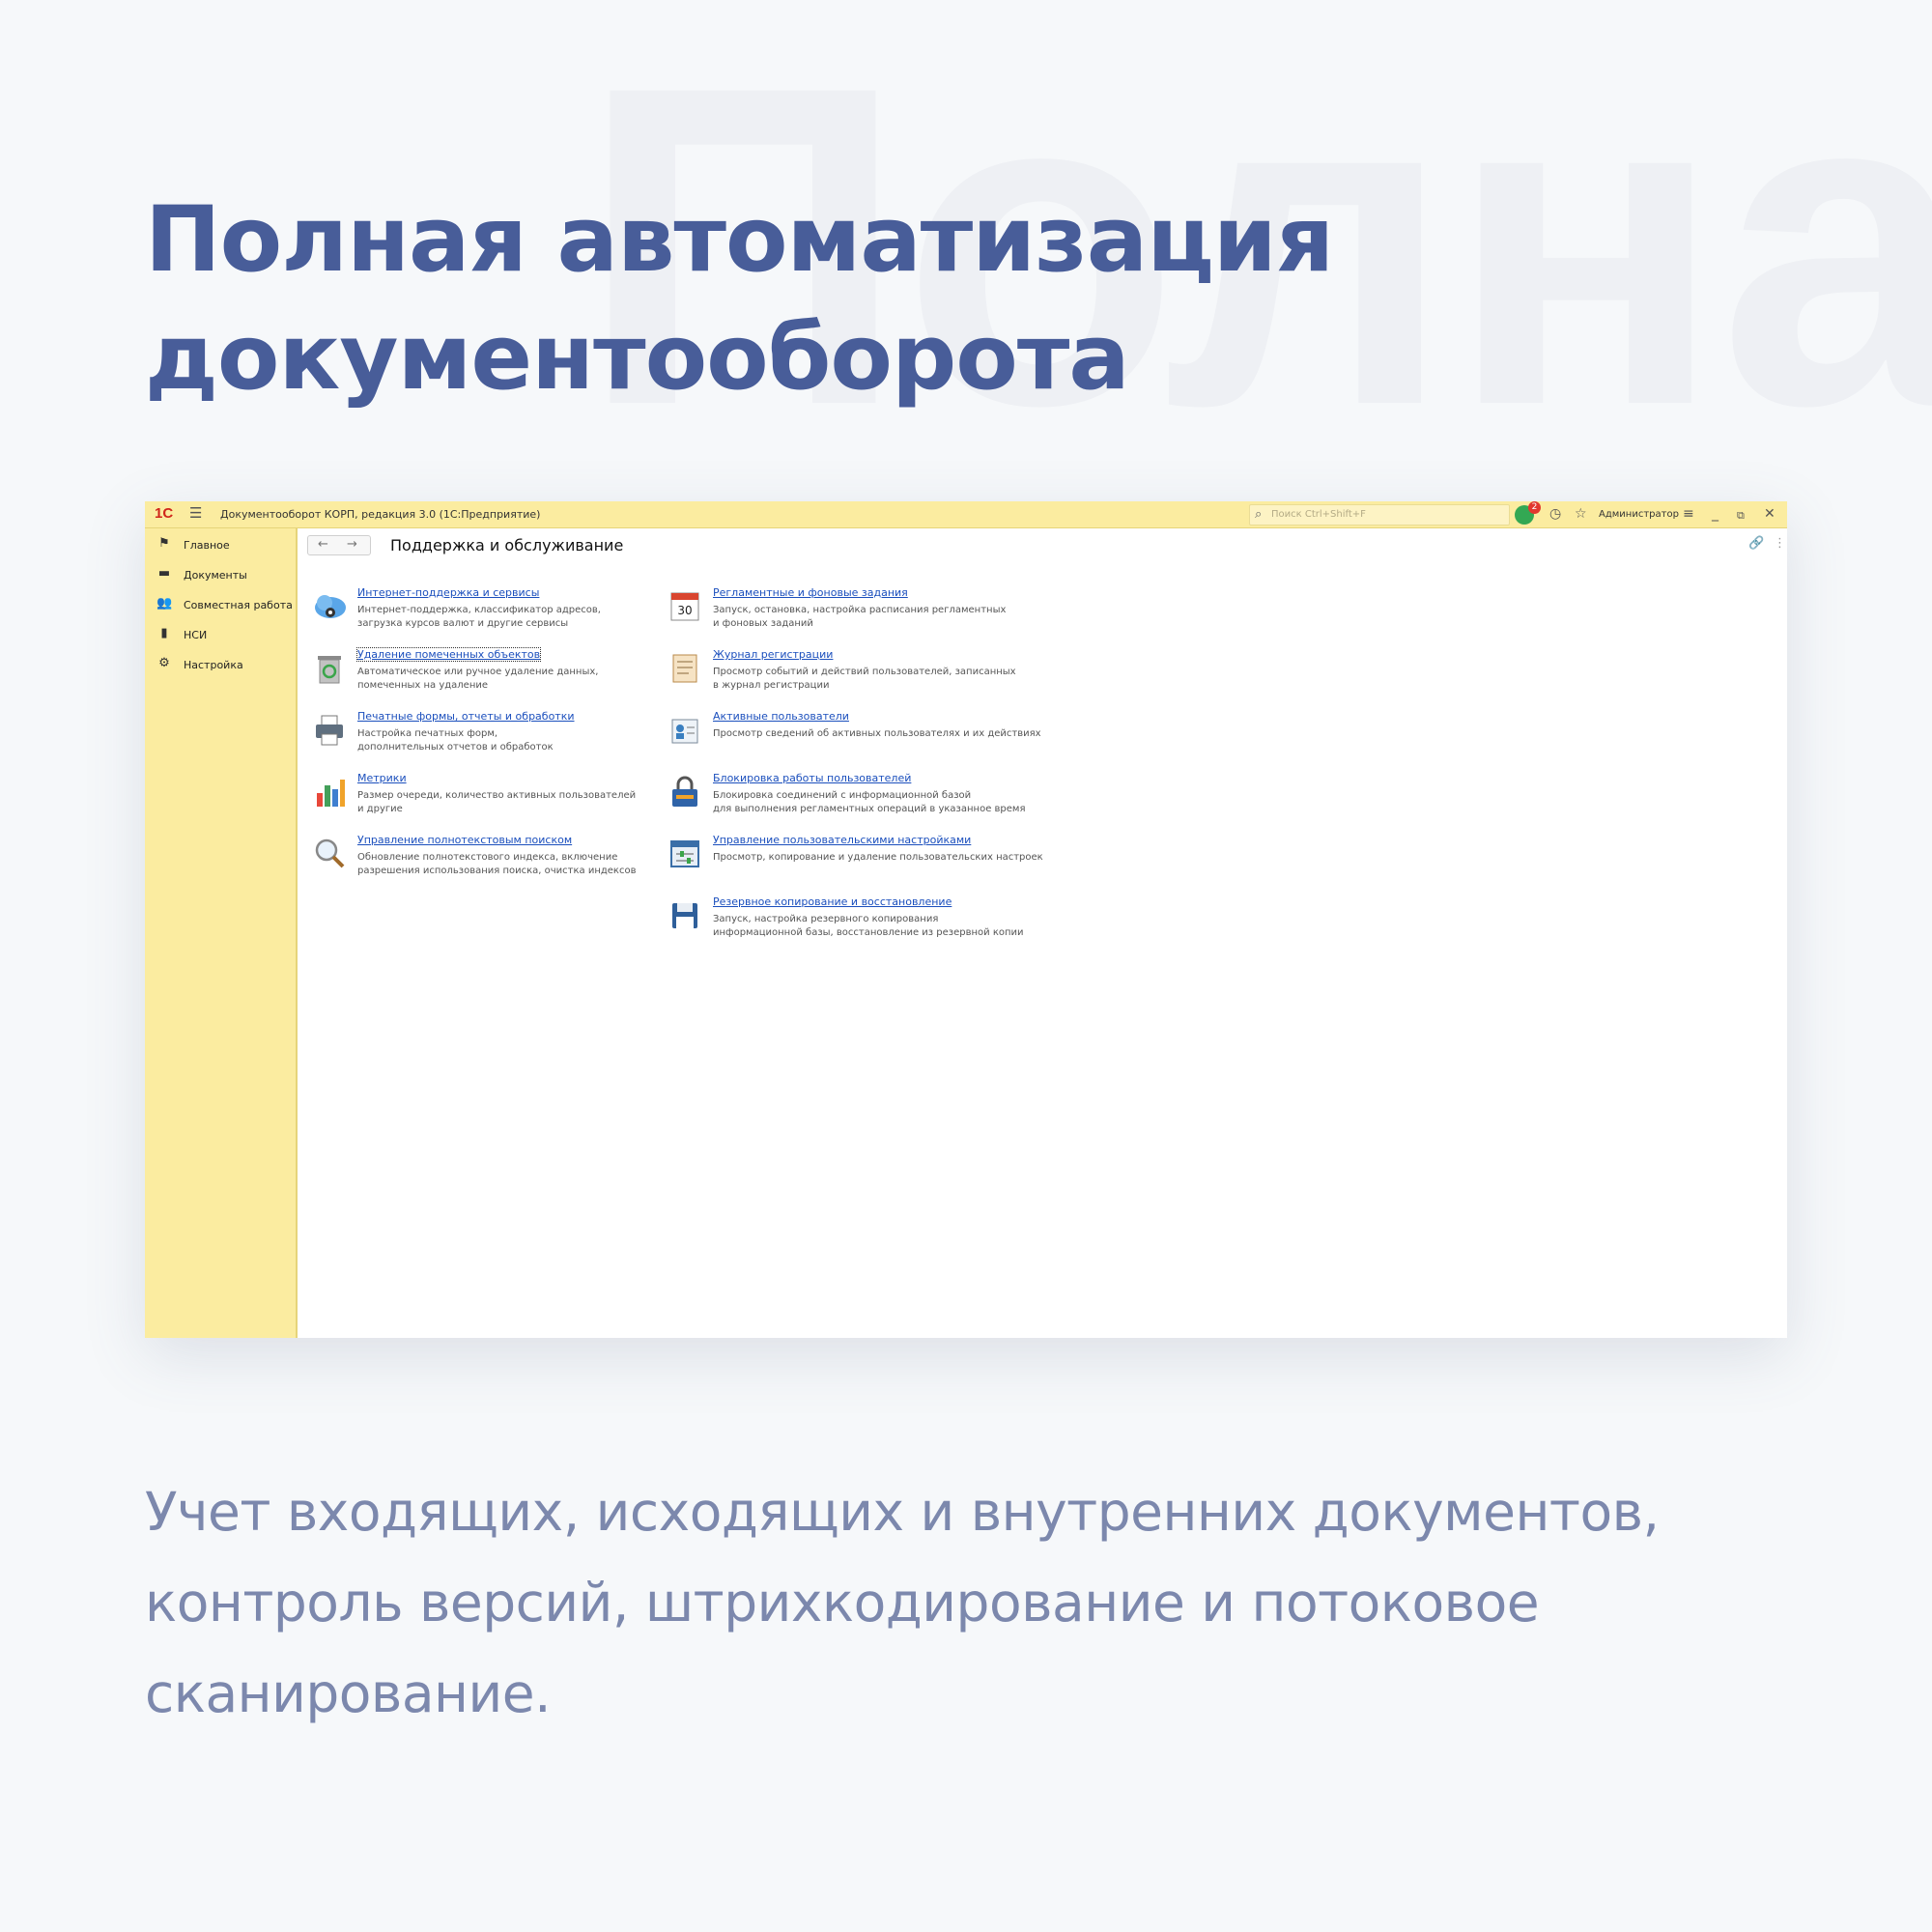 Image resolution: width=1932 pixels, height=1932 pixels. Describe the element at coordinates (684, 731) in the screenshot. I see `user-card-icon` at that location.